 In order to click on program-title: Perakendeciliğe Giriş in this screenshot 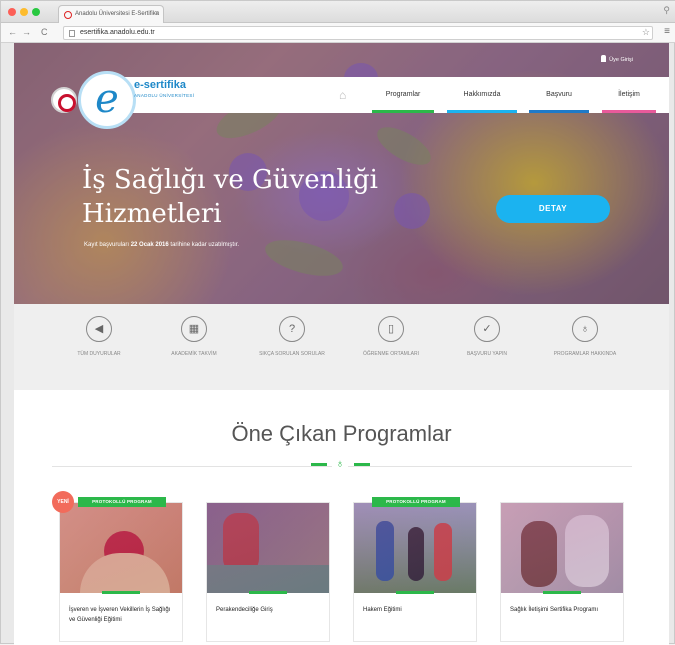, I will do `click(244, 610)`.